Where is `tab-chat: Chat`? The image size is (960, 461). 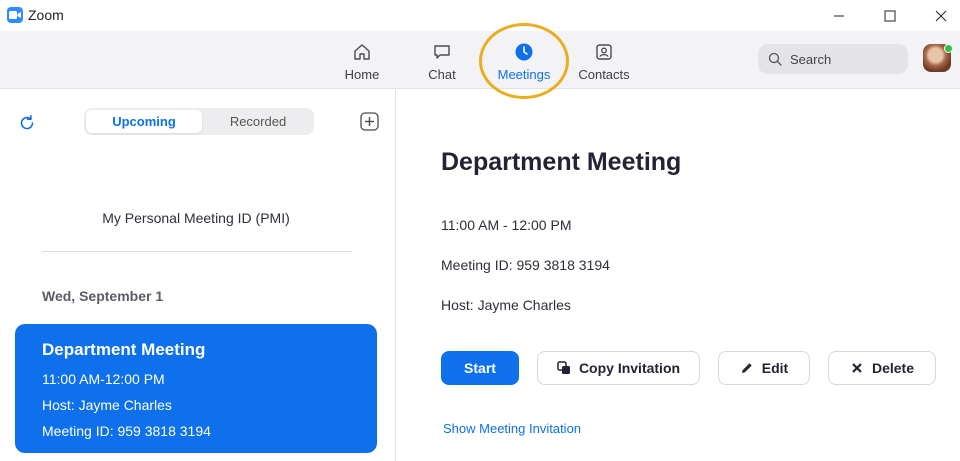
tab-chat: Chat is located at coordinates (442, 60).